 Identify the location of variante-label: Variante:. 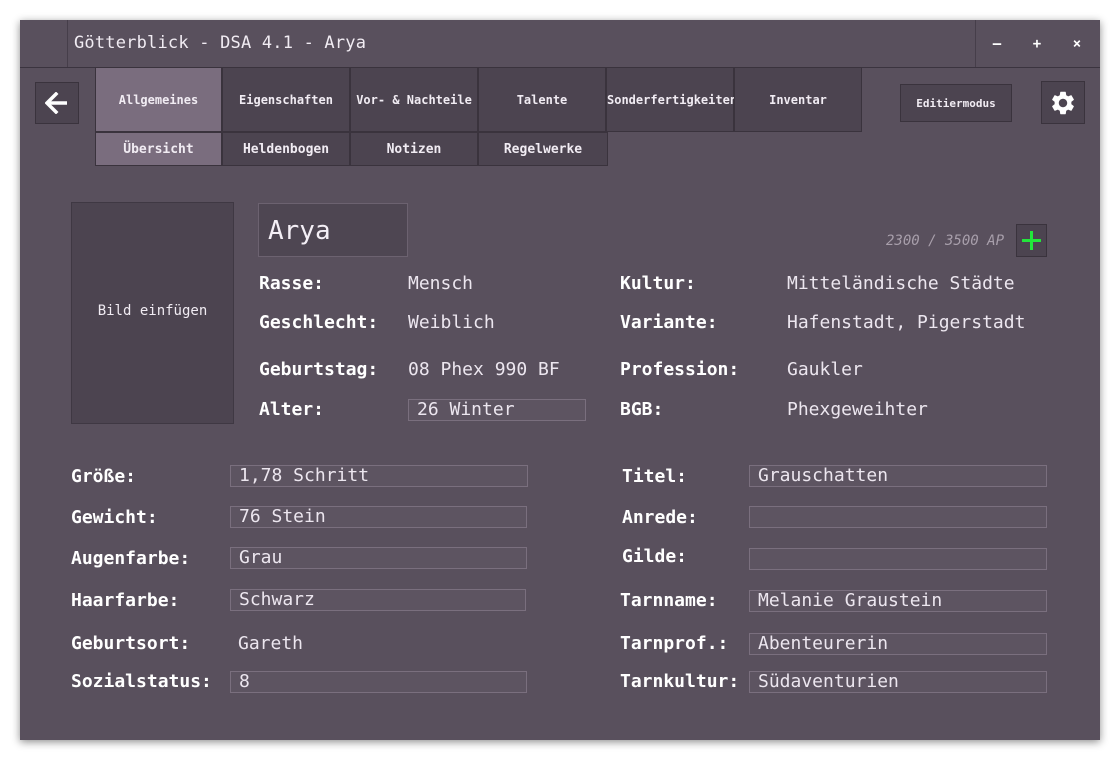
(669, 322).